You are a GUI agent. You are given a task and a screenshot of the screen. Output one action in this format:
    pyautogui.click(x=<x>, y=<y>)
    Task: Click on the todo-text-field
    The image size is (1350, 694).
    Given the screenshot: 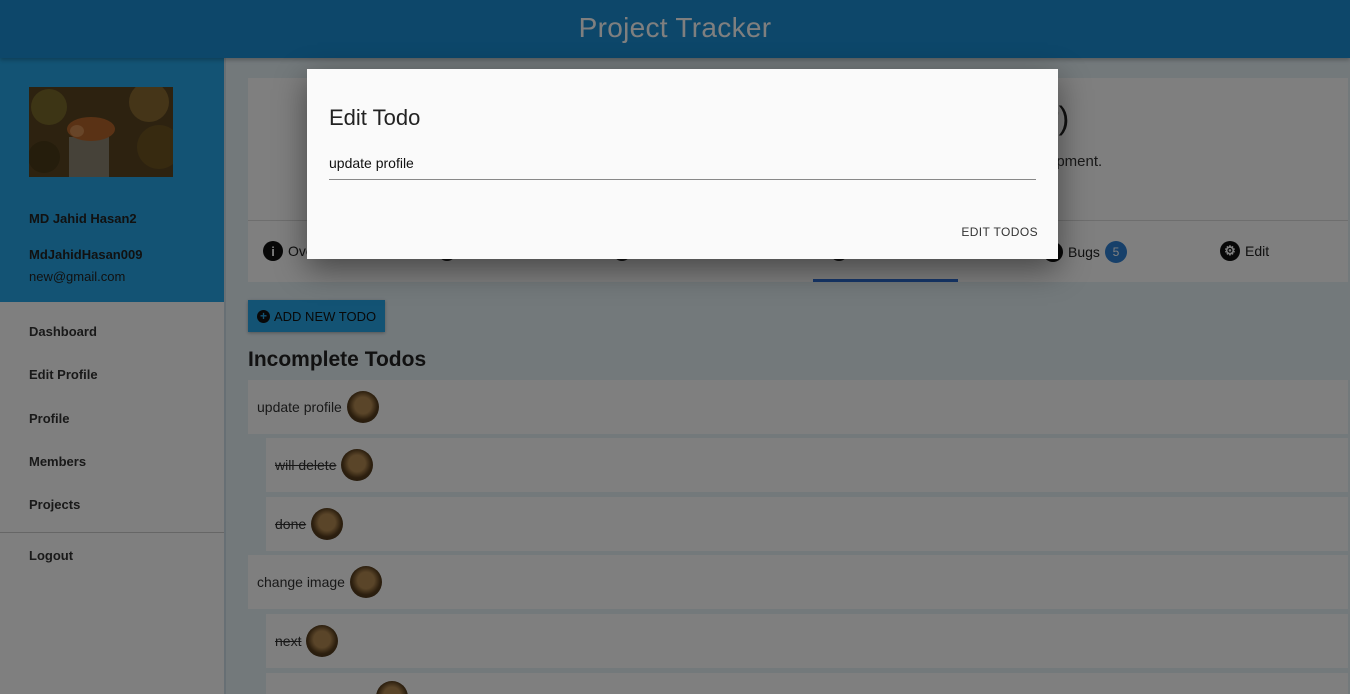 What is the action you would take?
    pyautogui.click(x=682, y=163)
    